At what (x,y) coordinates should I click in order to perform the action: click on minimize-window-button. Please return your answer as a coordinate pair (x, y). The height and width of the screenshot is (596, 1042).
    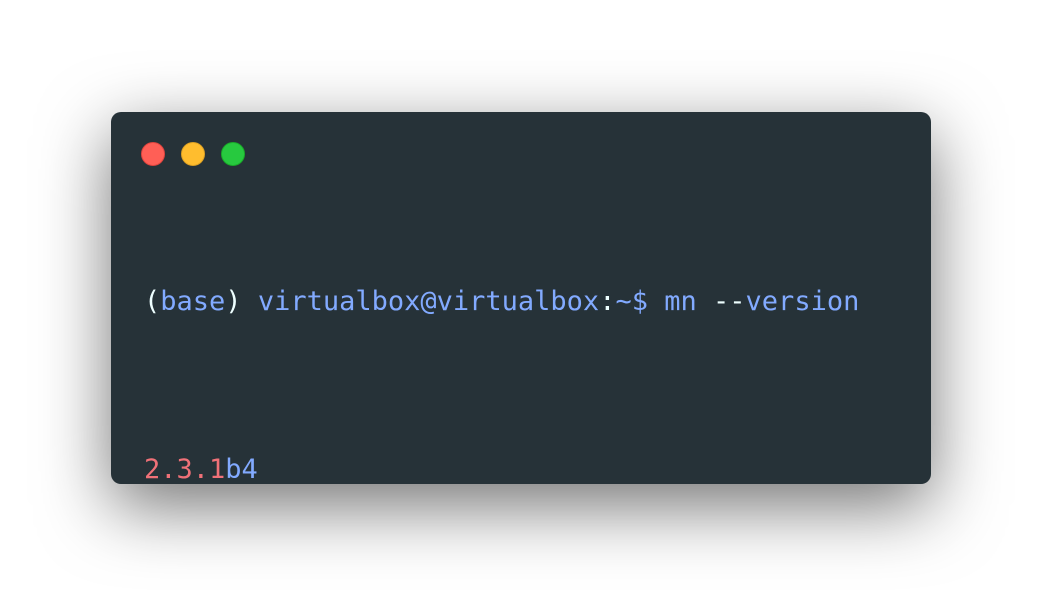
    Looking at the image, I should click on (193, 154).